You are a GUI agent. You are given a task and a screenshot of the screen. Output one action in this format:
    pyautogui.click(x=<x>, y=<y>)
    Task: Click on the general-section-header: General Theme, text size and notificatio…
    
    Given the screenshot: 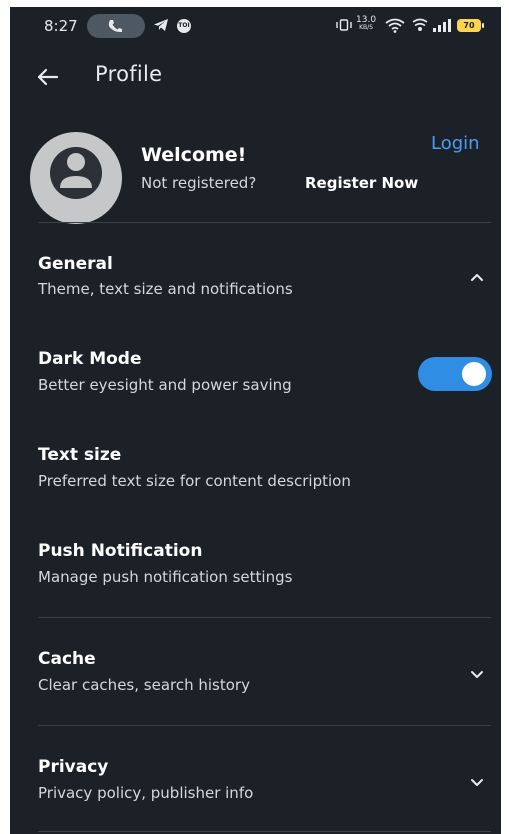 What is the action you would take?
    pyautogui.click(x=255, y=277)
    